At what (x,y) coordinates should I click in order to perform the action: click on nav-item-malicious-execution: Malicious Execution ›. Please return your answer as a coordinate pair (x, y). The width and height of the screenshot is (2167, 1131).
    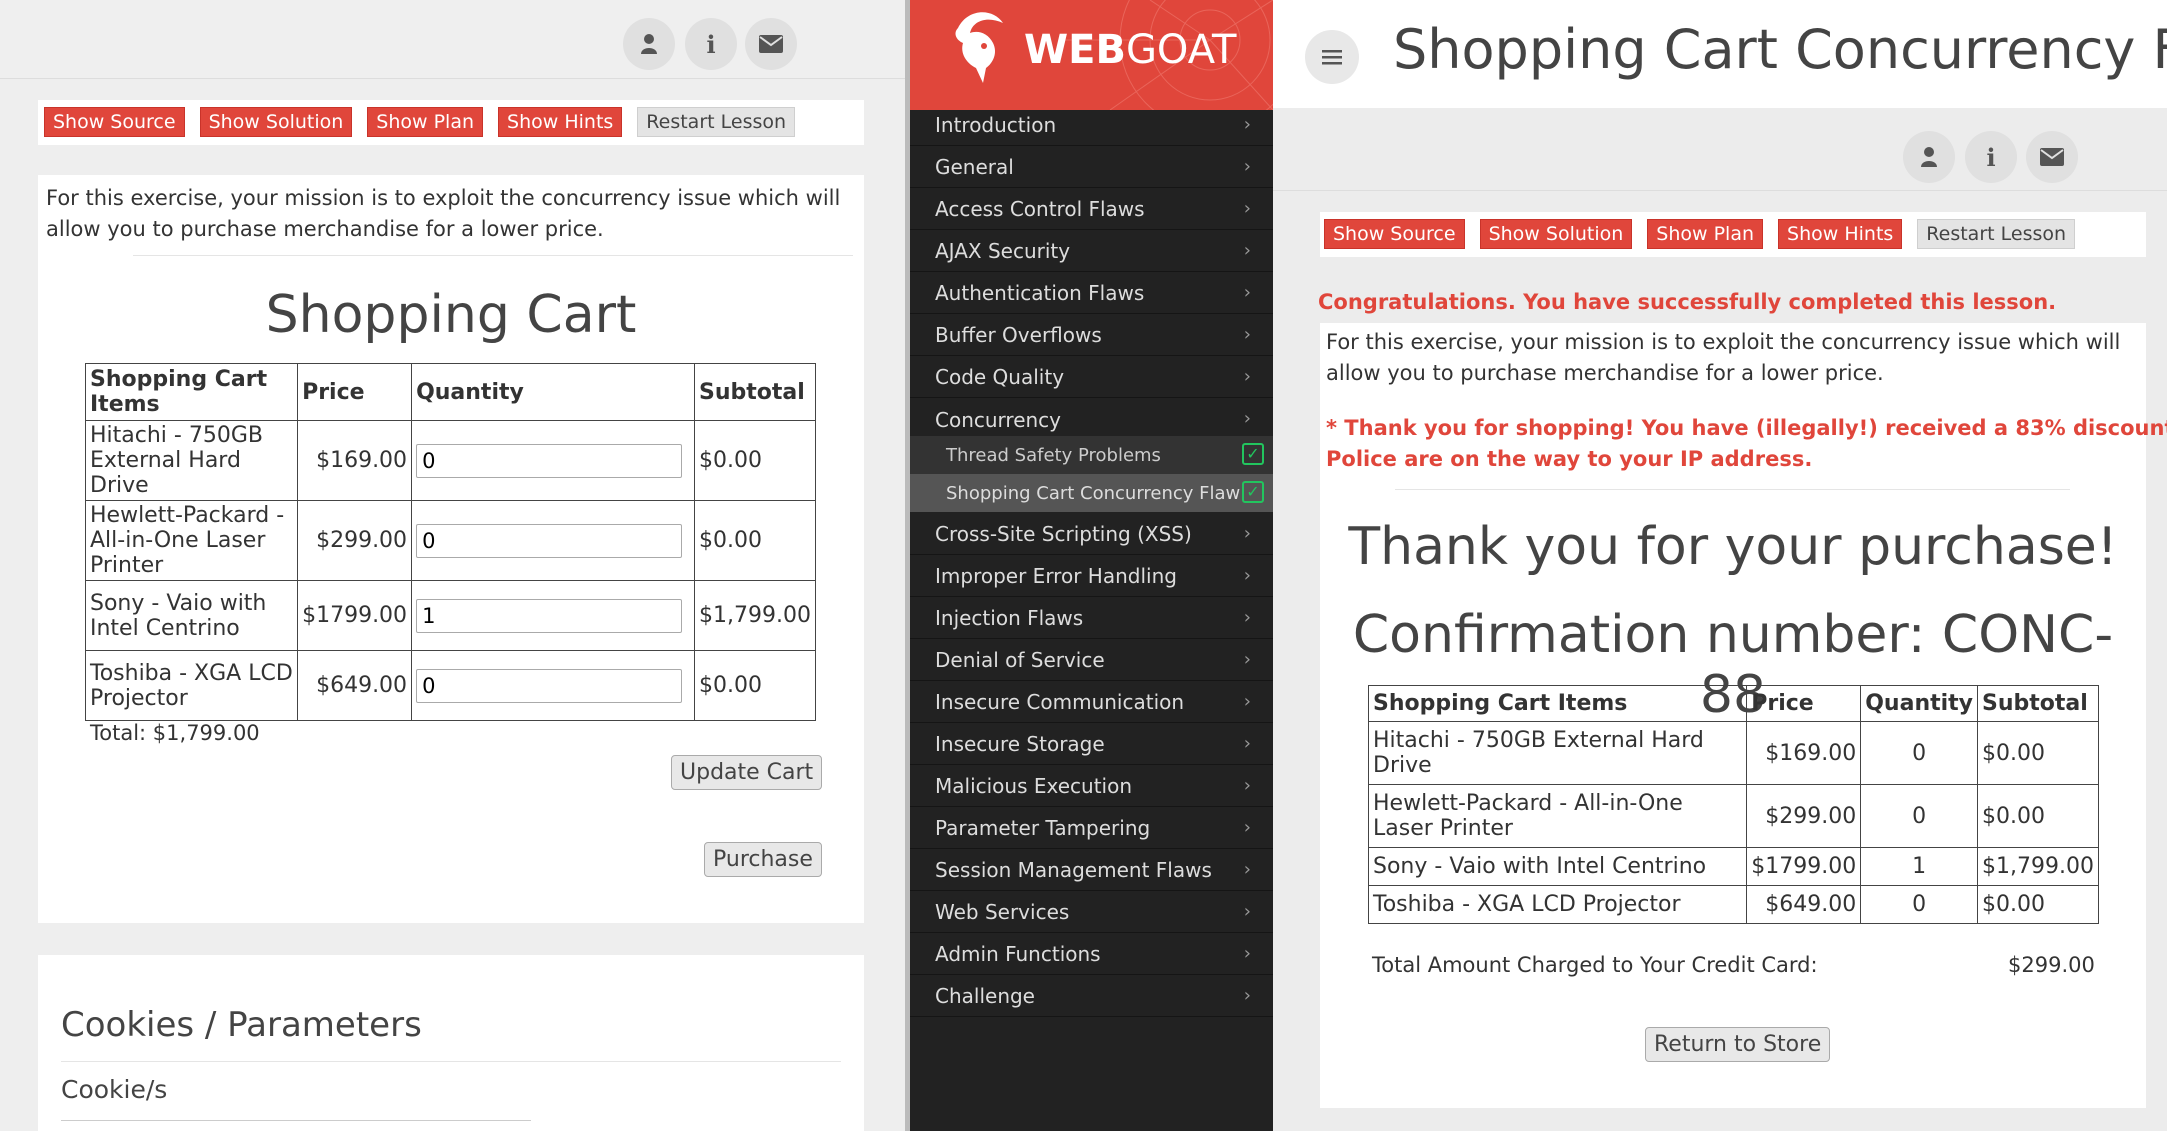
    Looking at the image, I should click on (1091, 786).